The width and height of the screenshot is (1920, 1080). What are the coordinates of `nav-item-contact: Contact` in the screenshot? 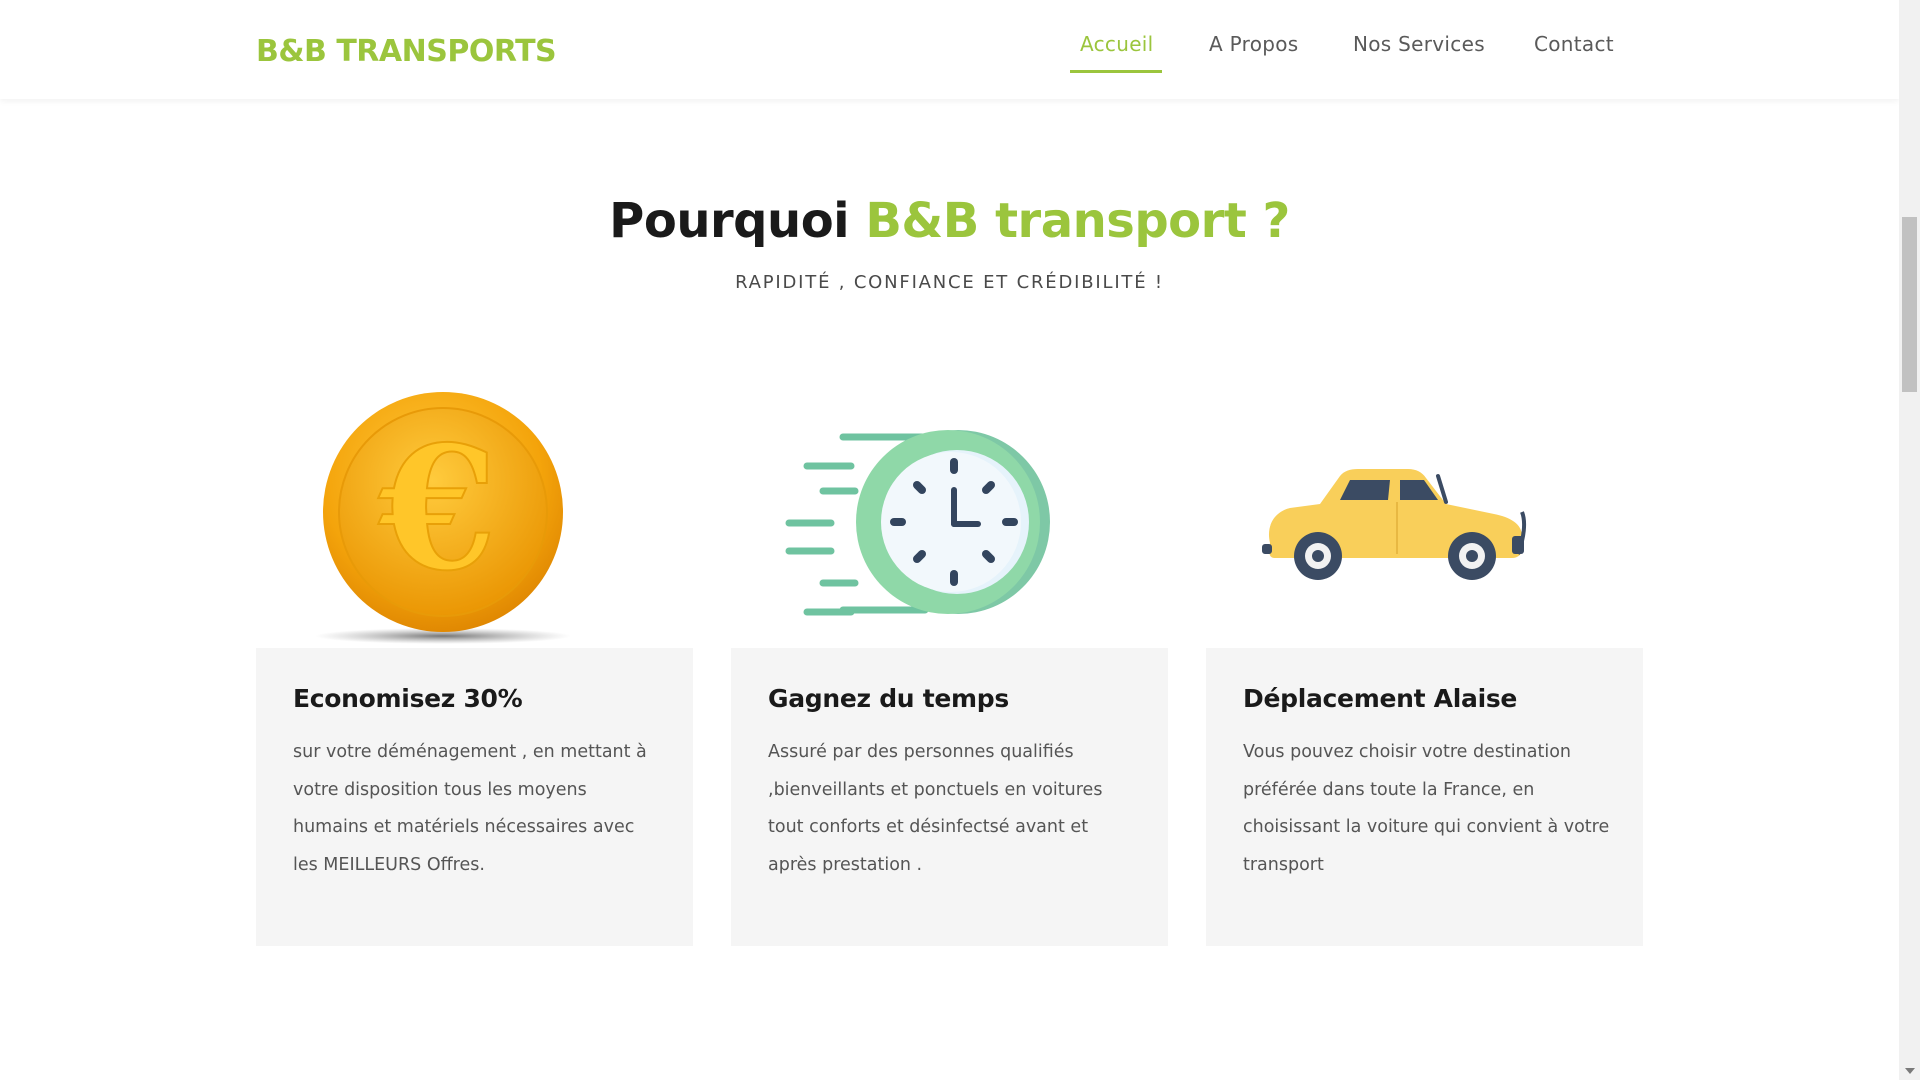 It's located at (1574, 44).